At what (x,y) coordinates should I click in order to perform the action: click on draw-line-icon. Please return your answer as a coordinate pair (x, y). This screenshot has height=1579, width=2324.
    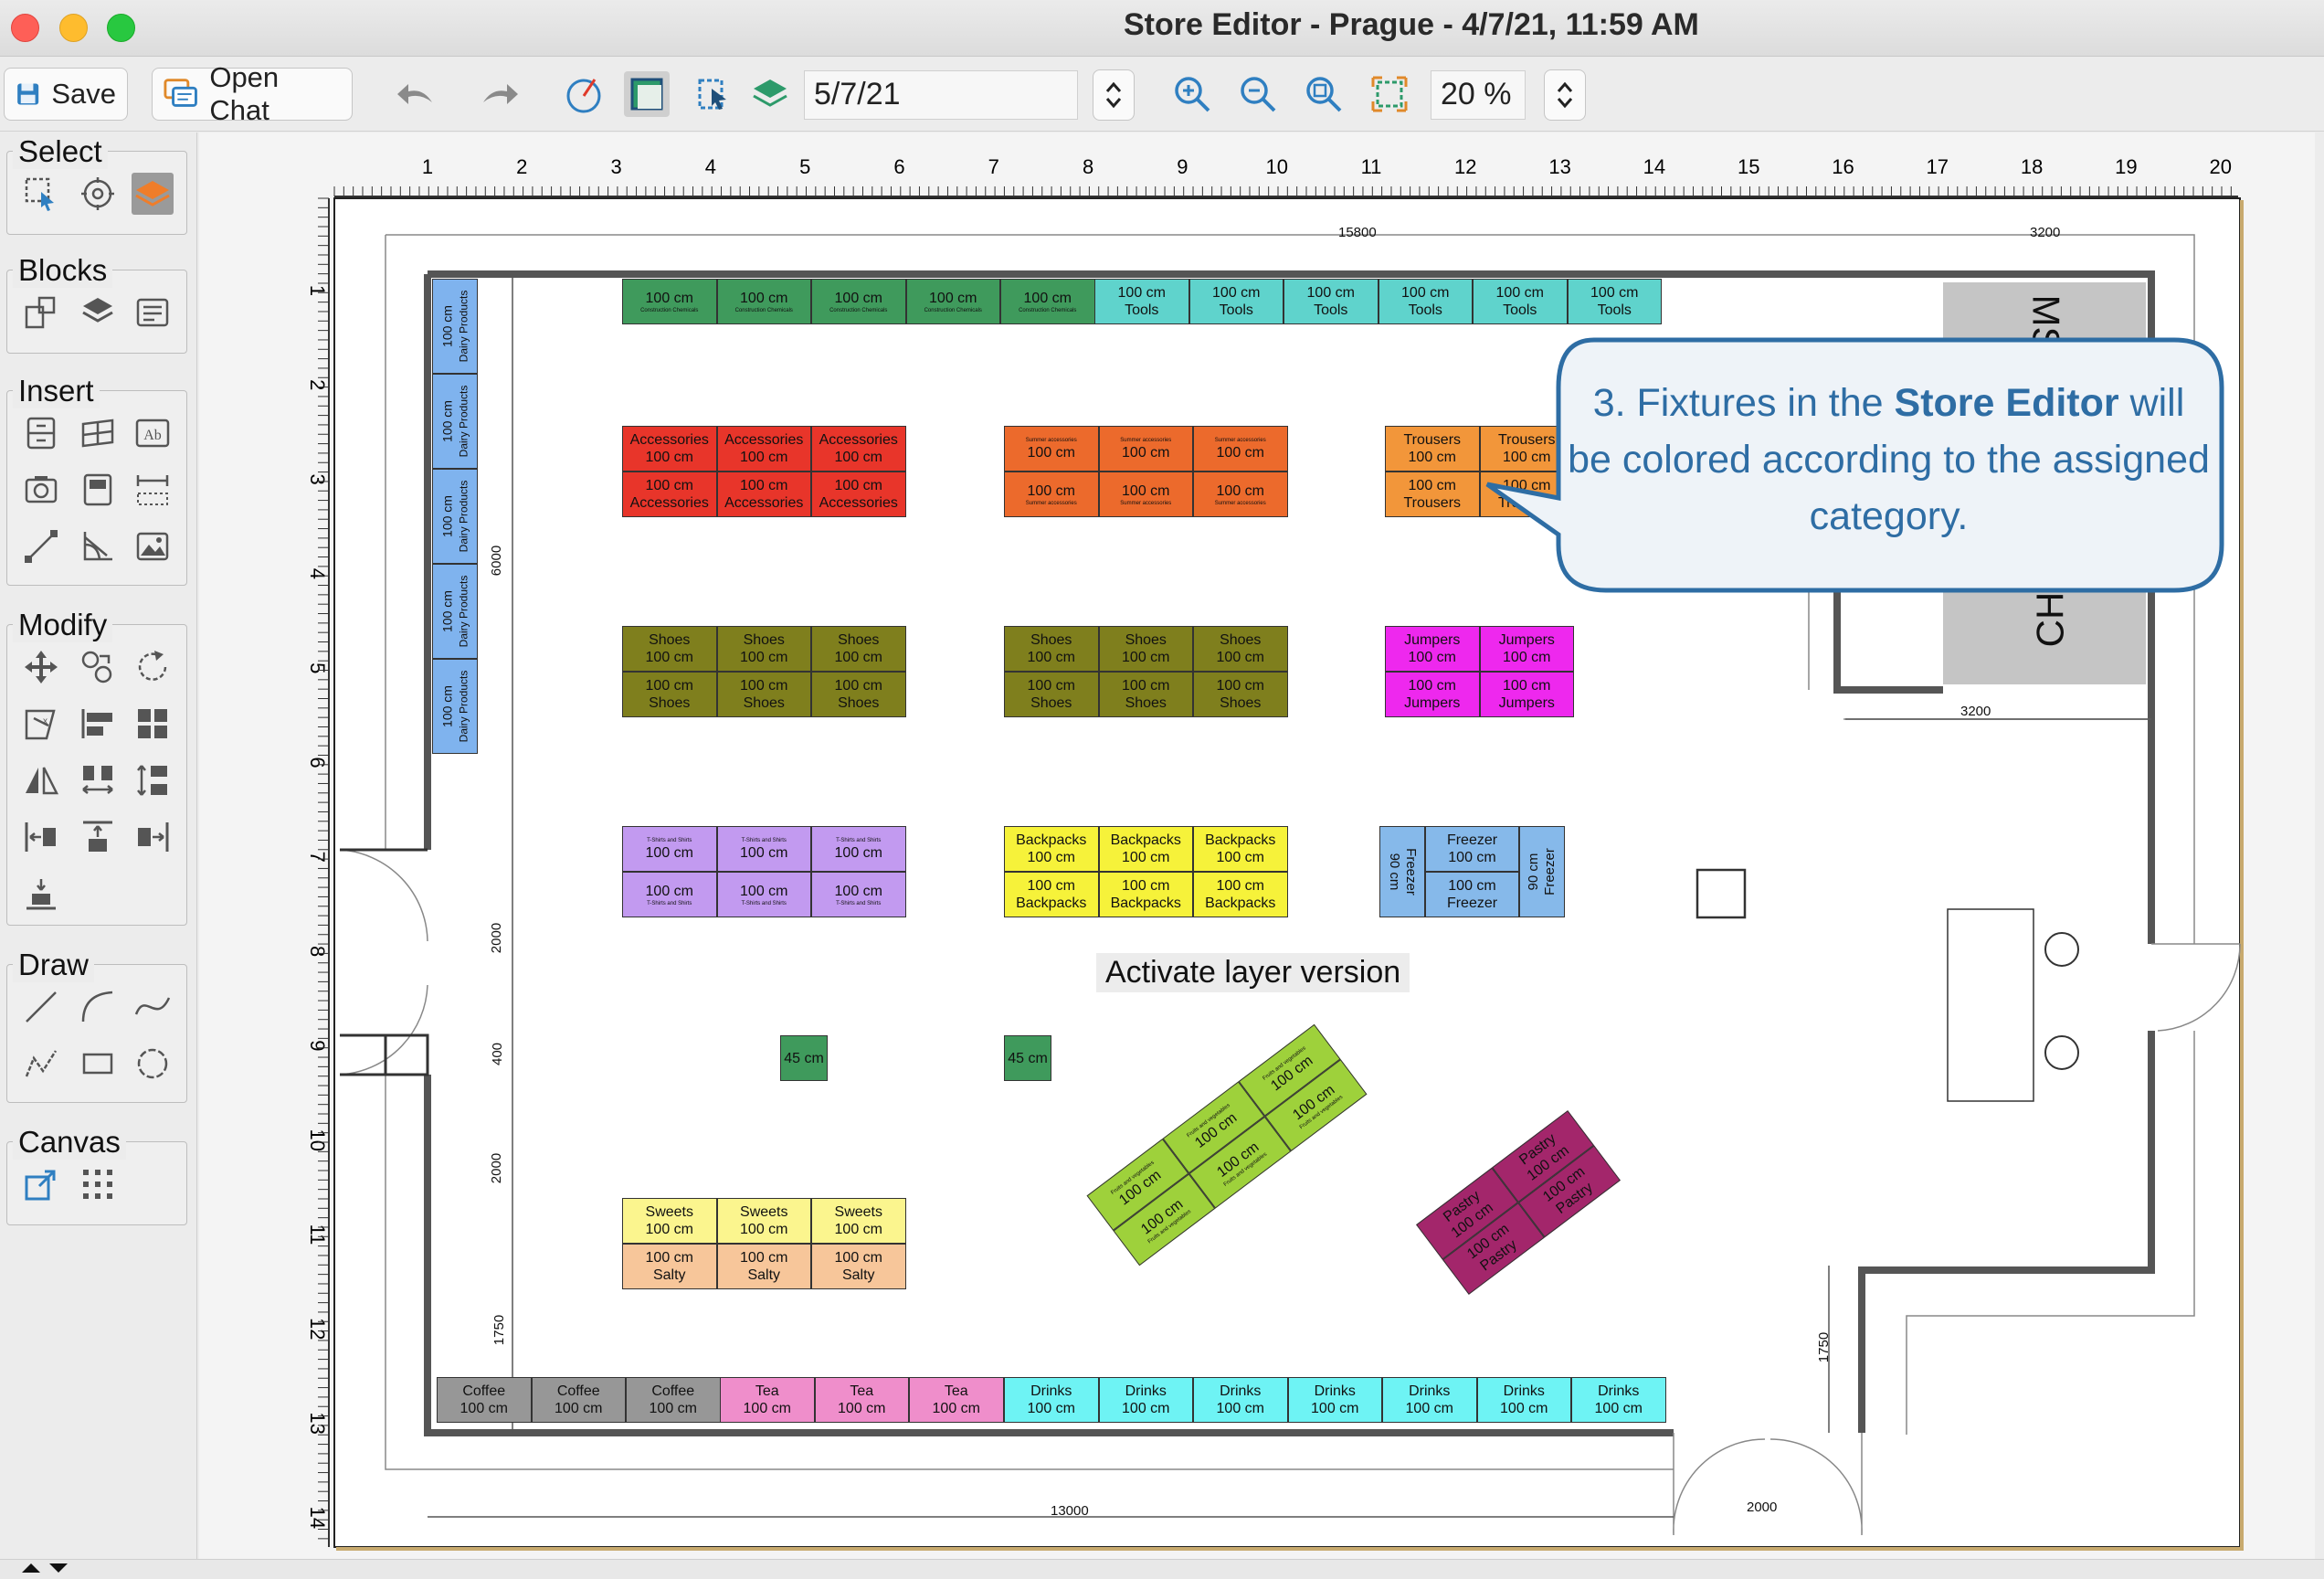
    Looking at the image, I should click on (41, 1007).